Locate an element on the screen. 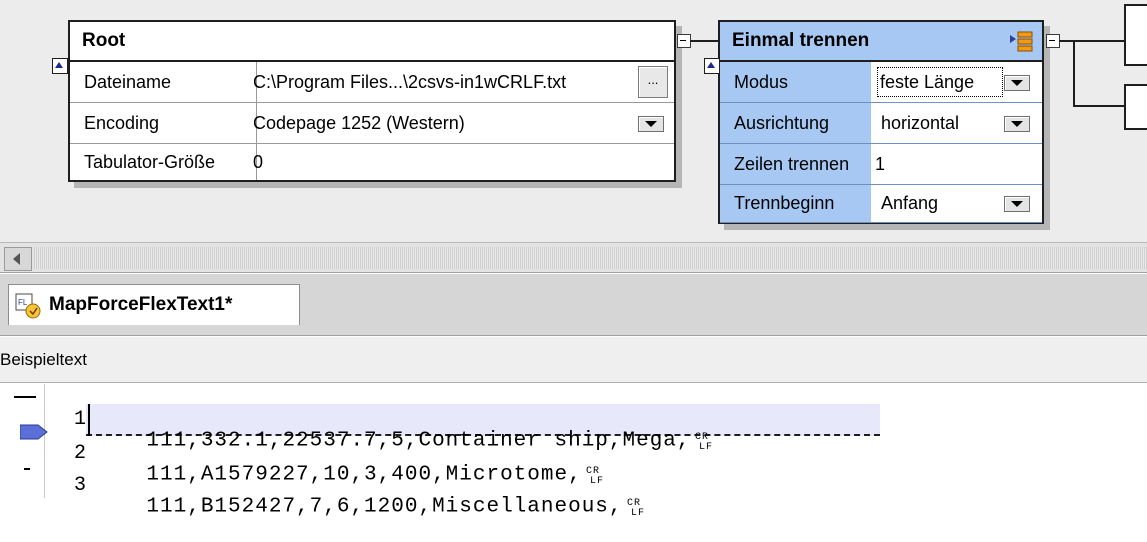 The width and height of the screenshot is (1147, 542). ausrichtung-dropdown-icon is located at coordinates (1017, 124).